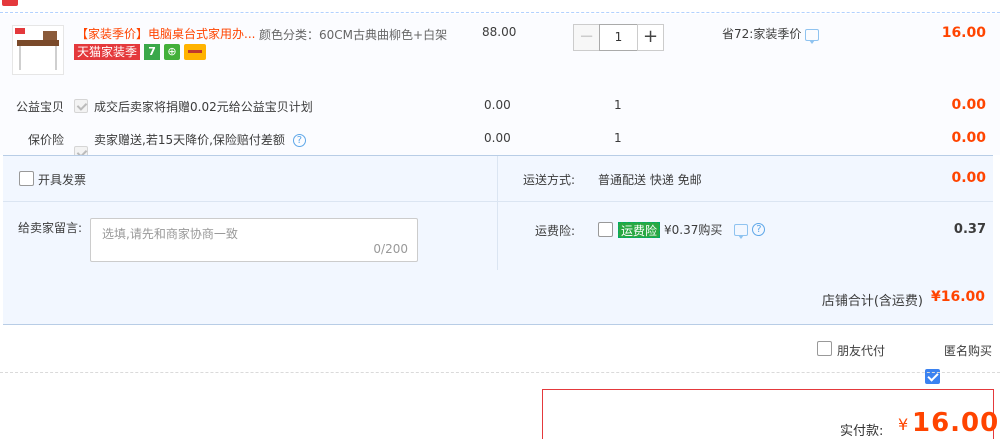  I want to click on event-badge: 天猫家装季, so click(107, 52).